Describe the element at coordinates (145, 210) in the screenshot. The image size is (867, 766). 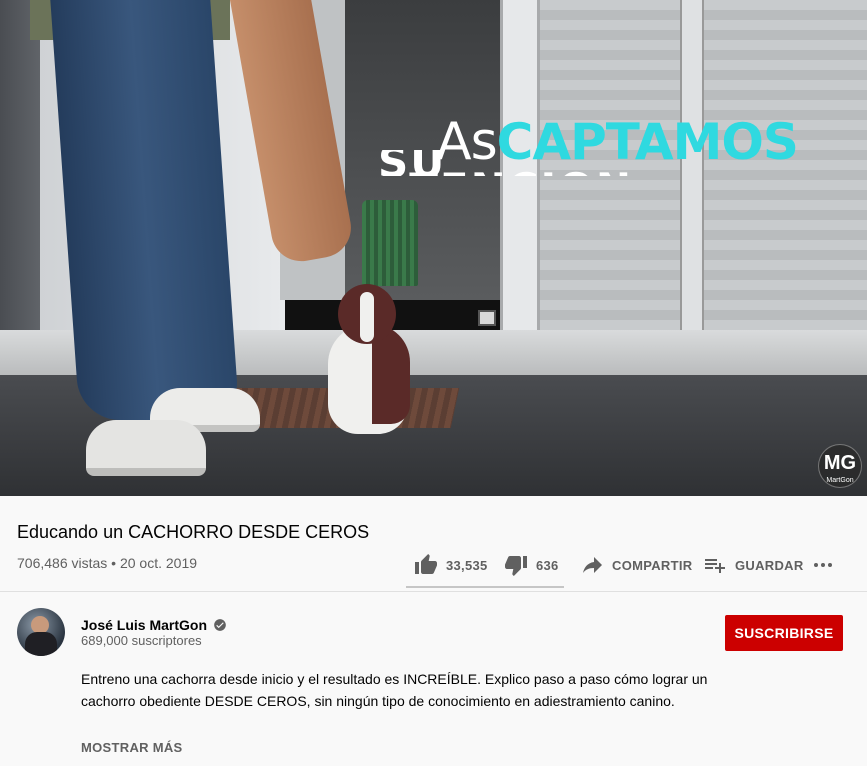
I see `scene-person-legs` at that location.